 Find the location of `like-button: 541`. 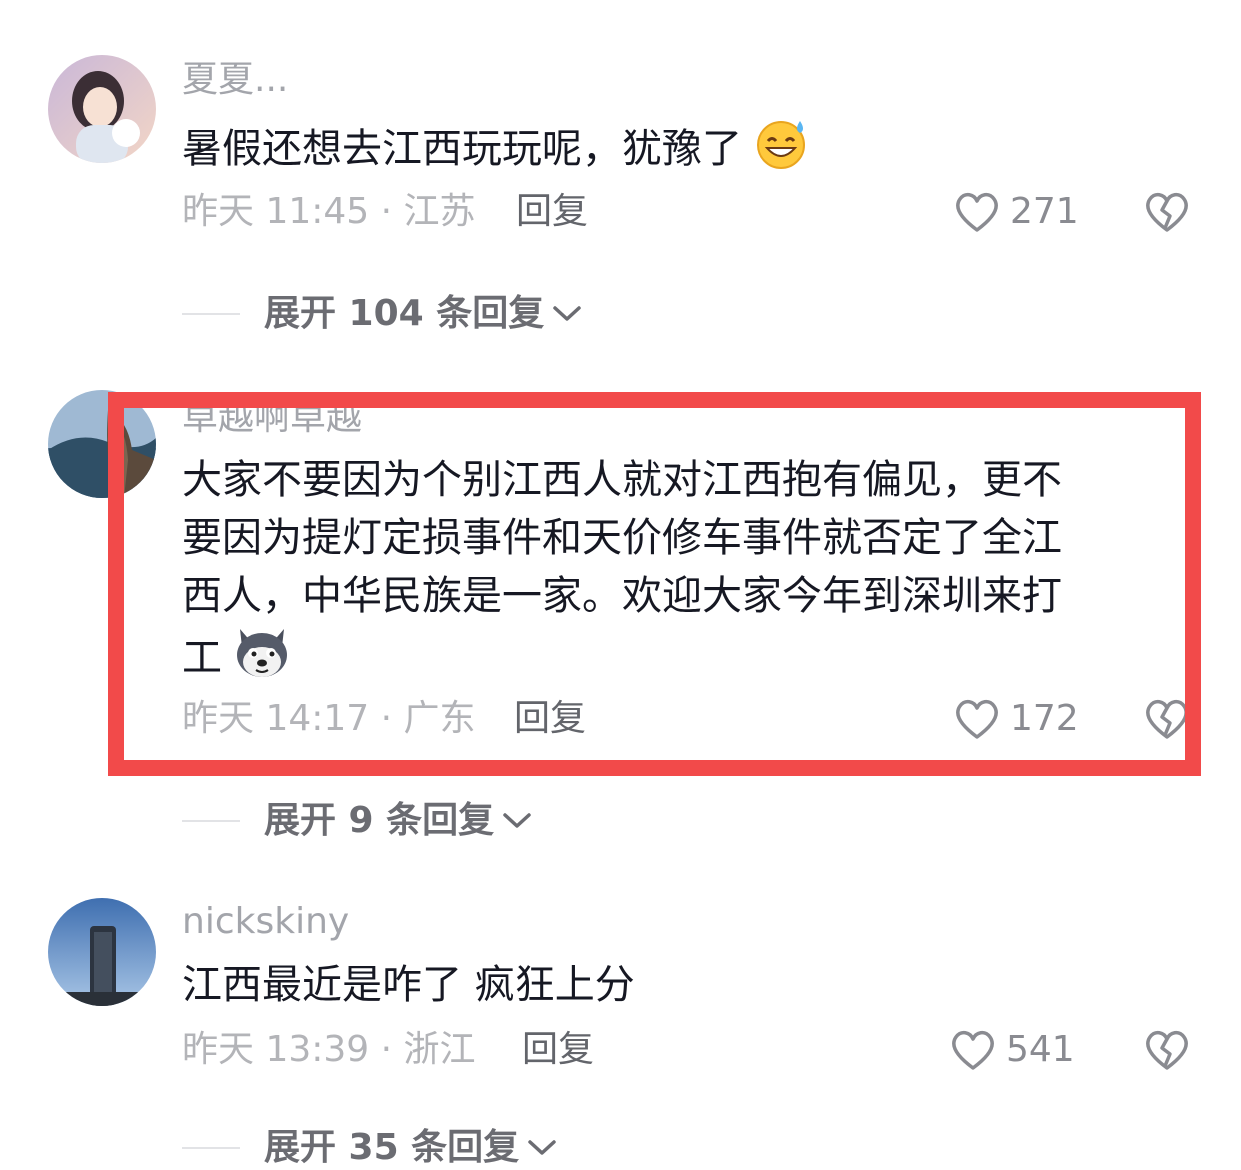

like-button: 541 is located at coordinates (1011, 1050).